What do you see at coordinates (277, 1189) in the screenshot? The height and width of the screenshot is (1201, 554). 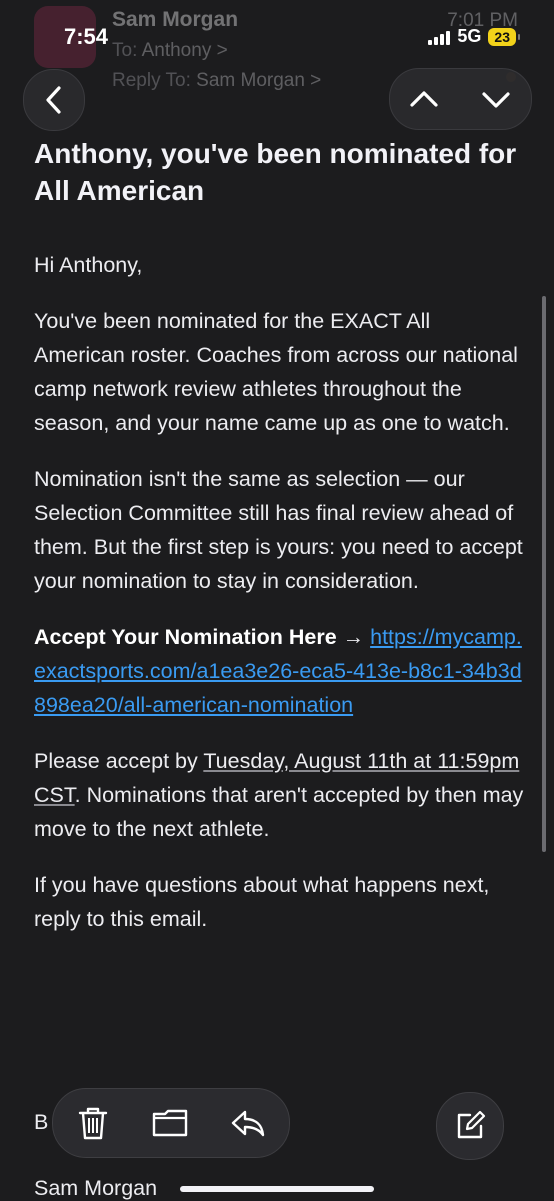 I see `home-indicator` at bounding box center [277, 1189].